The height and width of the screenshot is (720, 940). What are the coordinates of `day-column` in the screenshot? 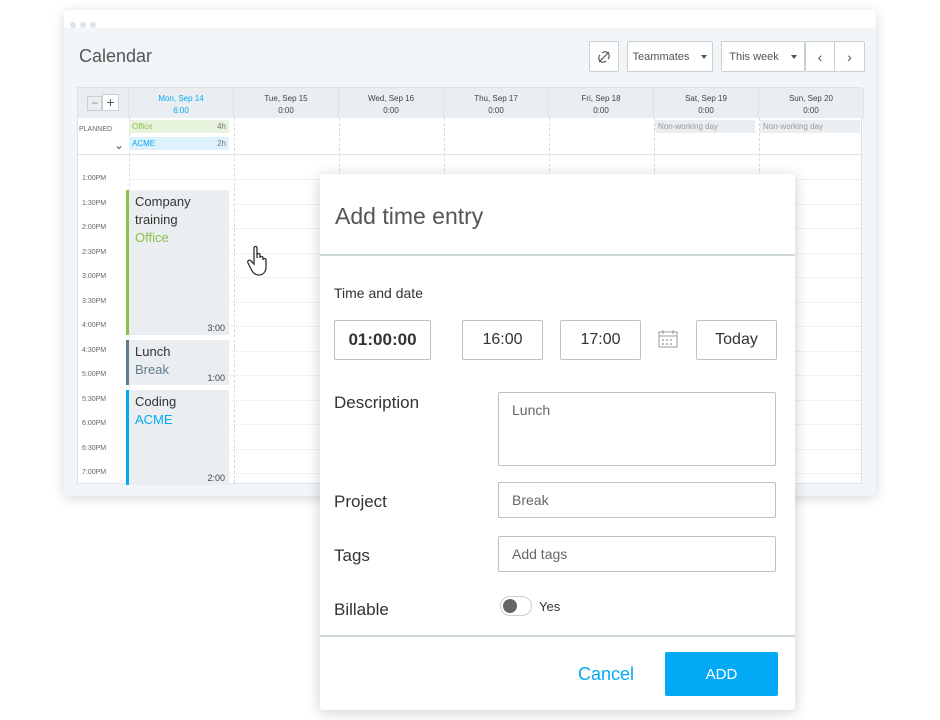 It's located at (234, 300).